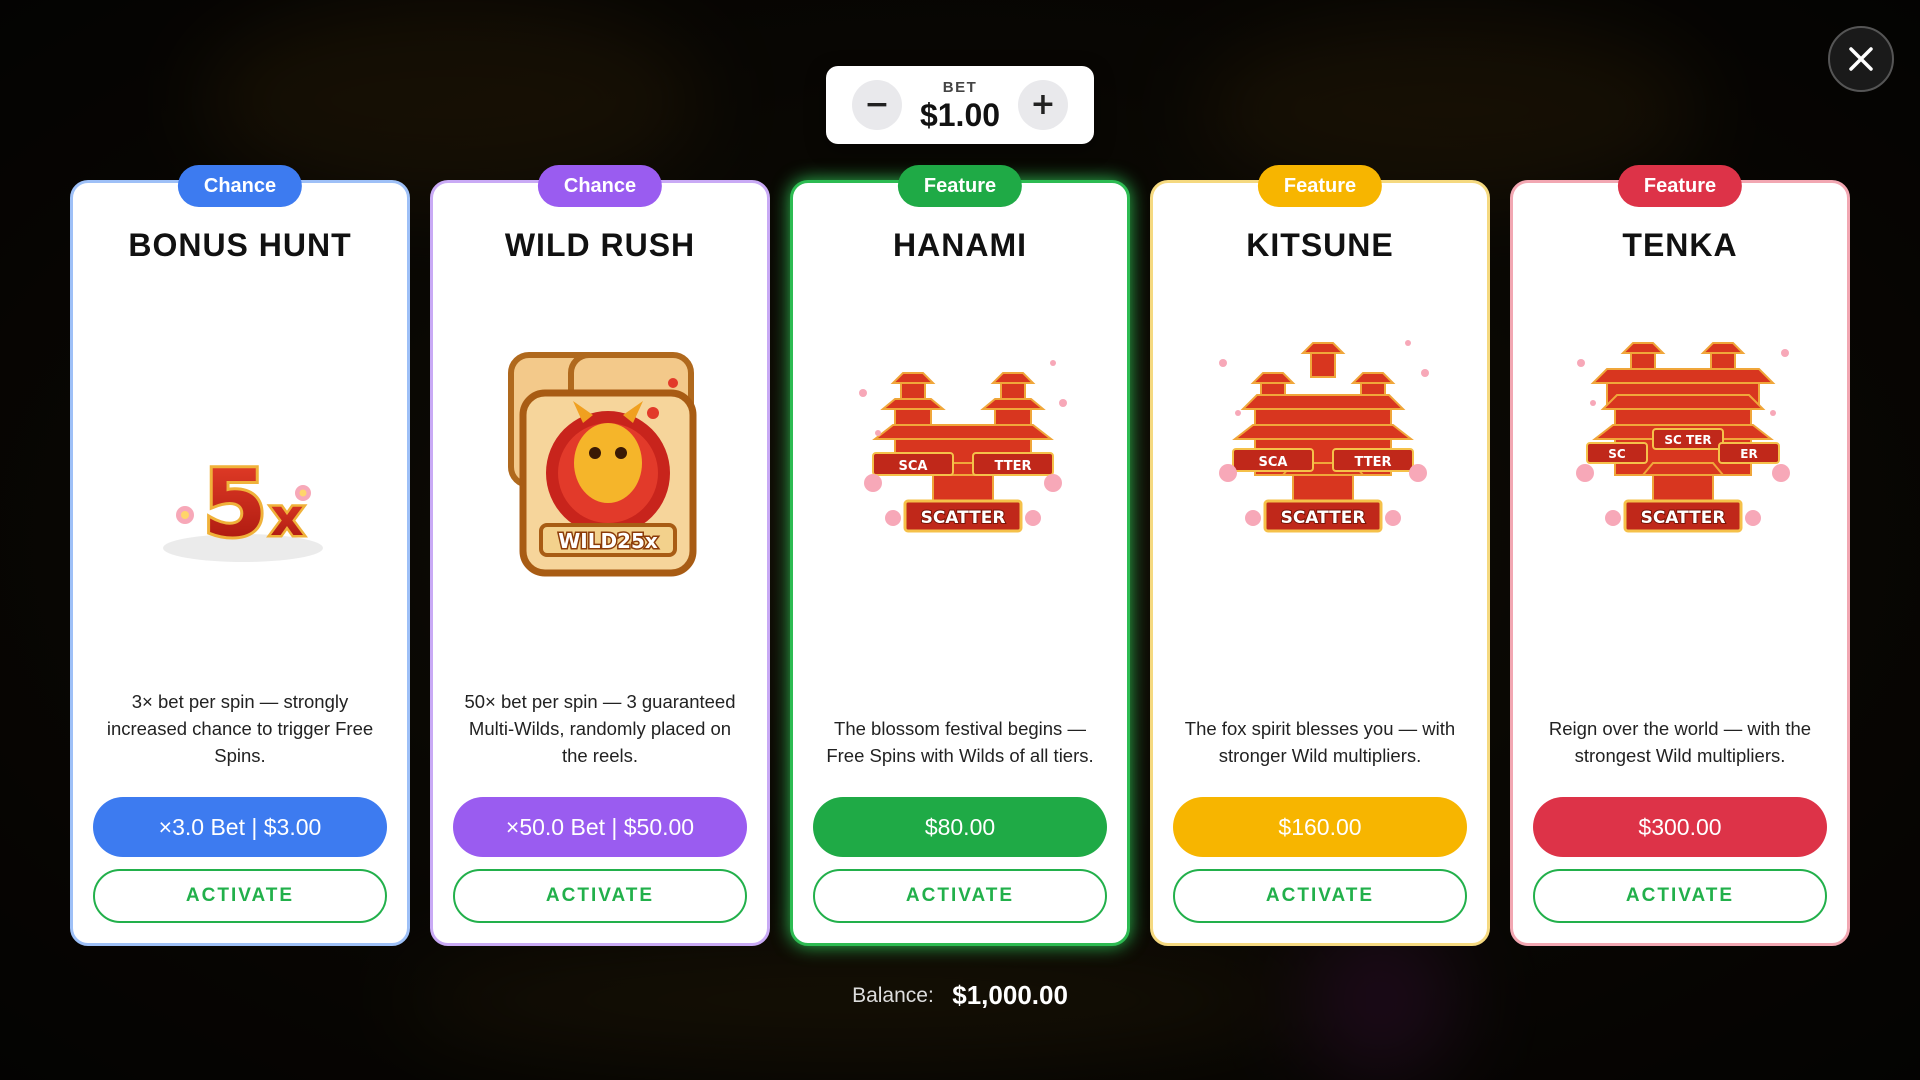 This screenshot has height=1080, width=1920. Describe the element at coordinates (960, 105) in the screenshot. I see `bet-selector: − BET $1.00 +` at that location.